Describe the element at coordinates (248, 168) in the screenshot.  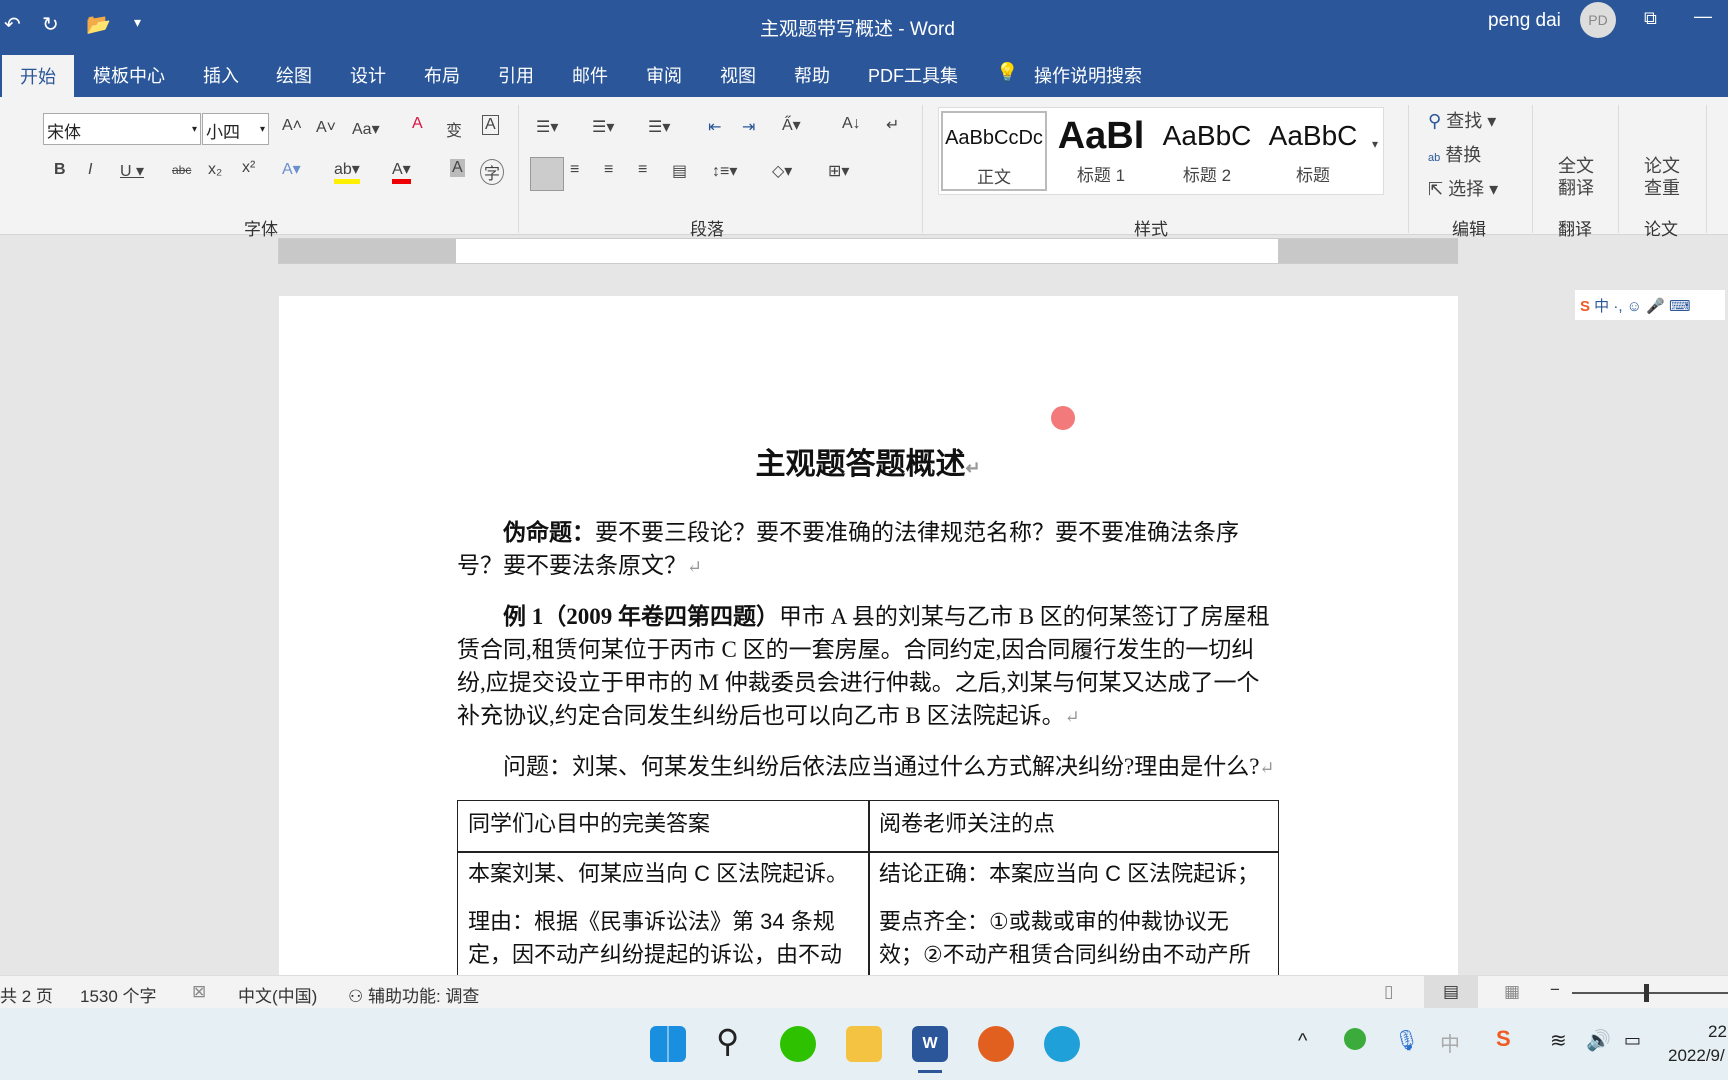
I see `superscript-icon: x²` at that location.